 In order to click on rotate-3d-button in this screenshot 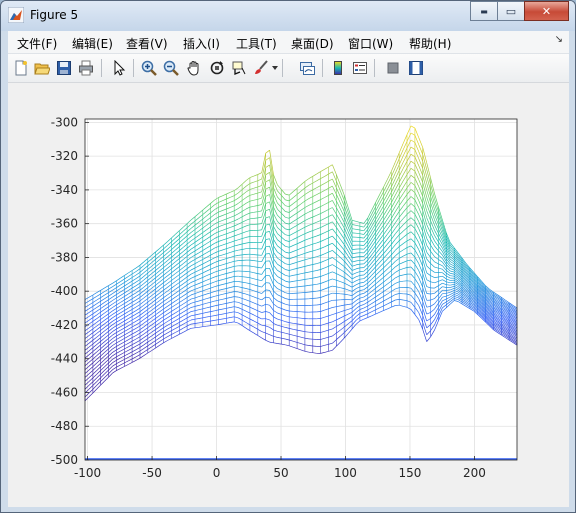, I will do `click(217, 68)`.